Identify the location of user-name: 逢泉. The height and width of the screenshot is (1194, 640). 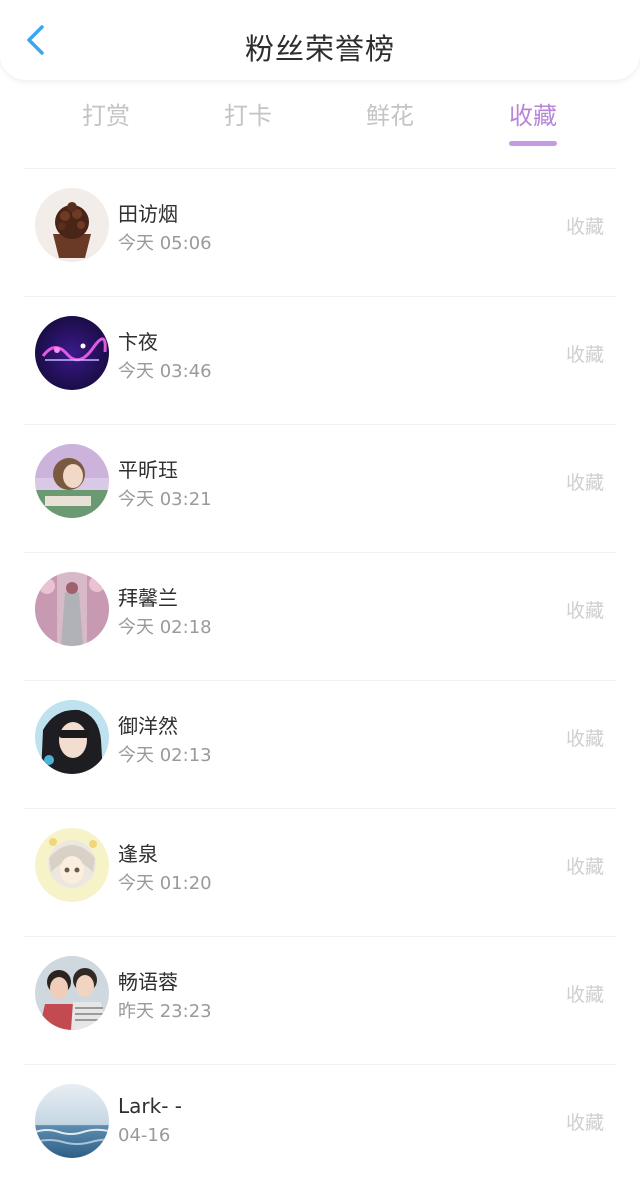
(138, 854).